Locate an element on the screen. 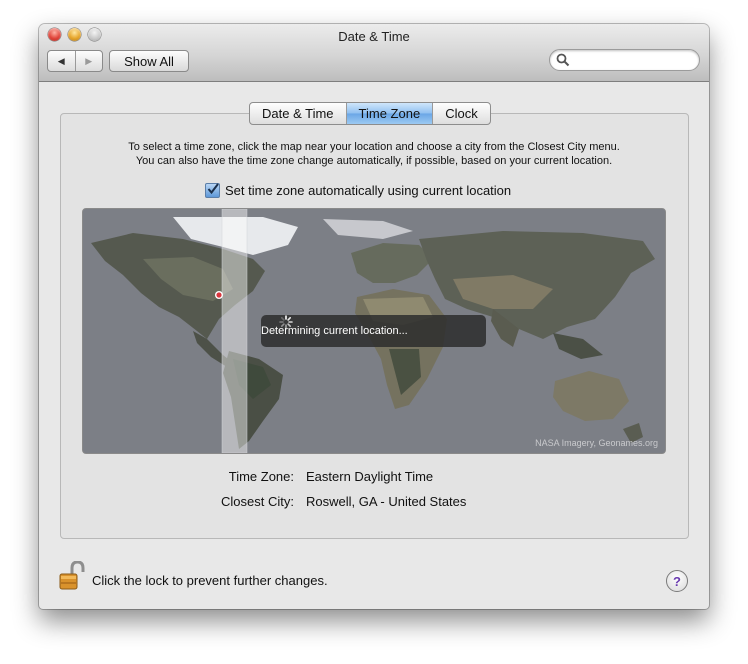  back-forward-control: ◀ ▶ is located at coordinates (75, 61).